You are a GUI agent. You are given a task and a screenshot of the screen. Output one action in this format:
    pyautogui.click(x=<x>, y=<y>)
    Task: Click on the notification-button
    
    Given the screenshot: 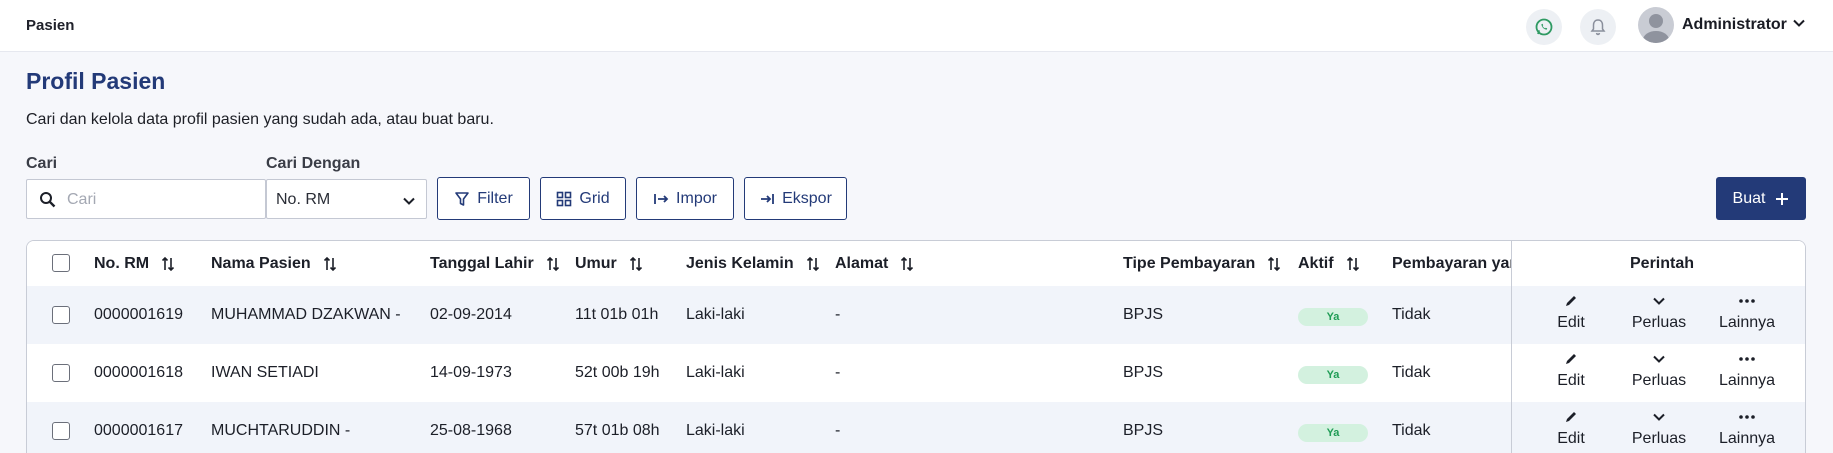 What is the action you would take?
    pyautogui.click(x=1598, y=27)
    